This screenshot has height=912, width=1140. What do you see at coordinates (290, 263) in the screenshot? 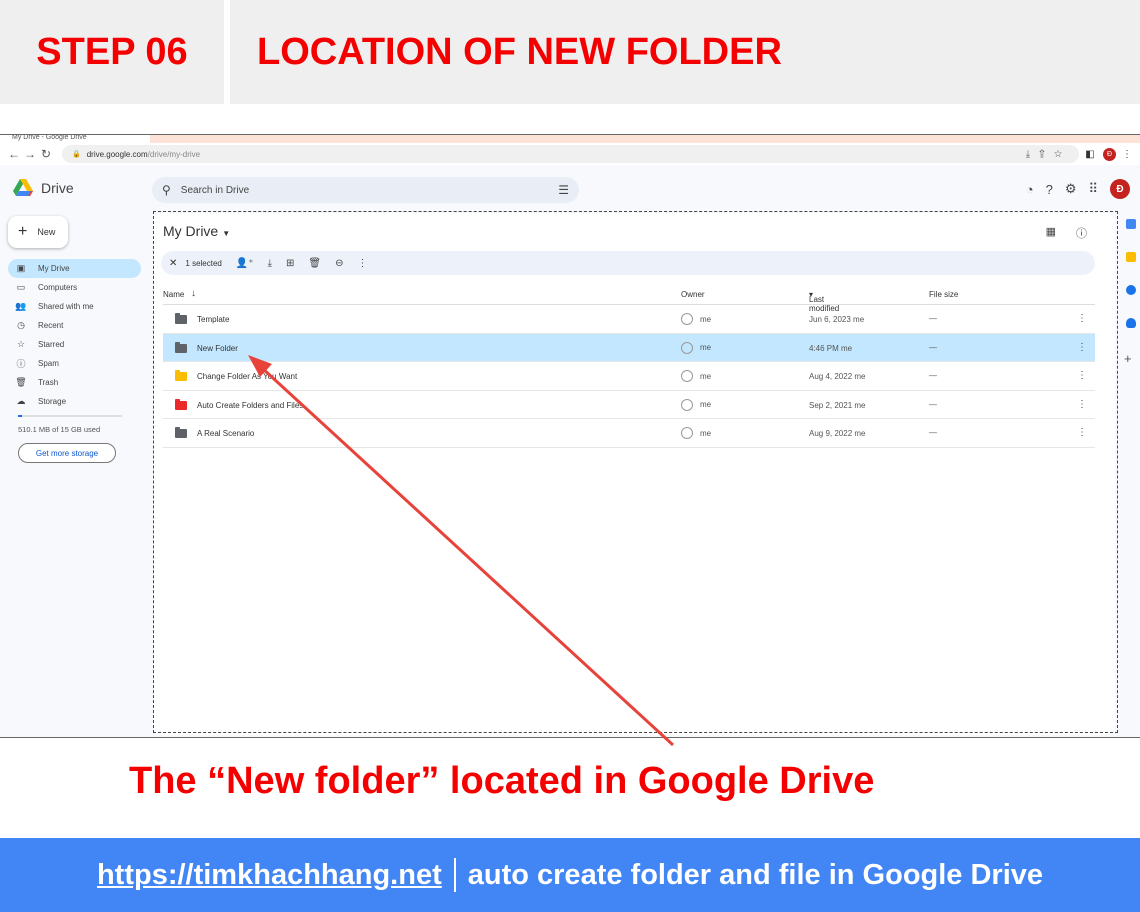
I see `move-icon: ⊞` at bounding box center [290, 263].